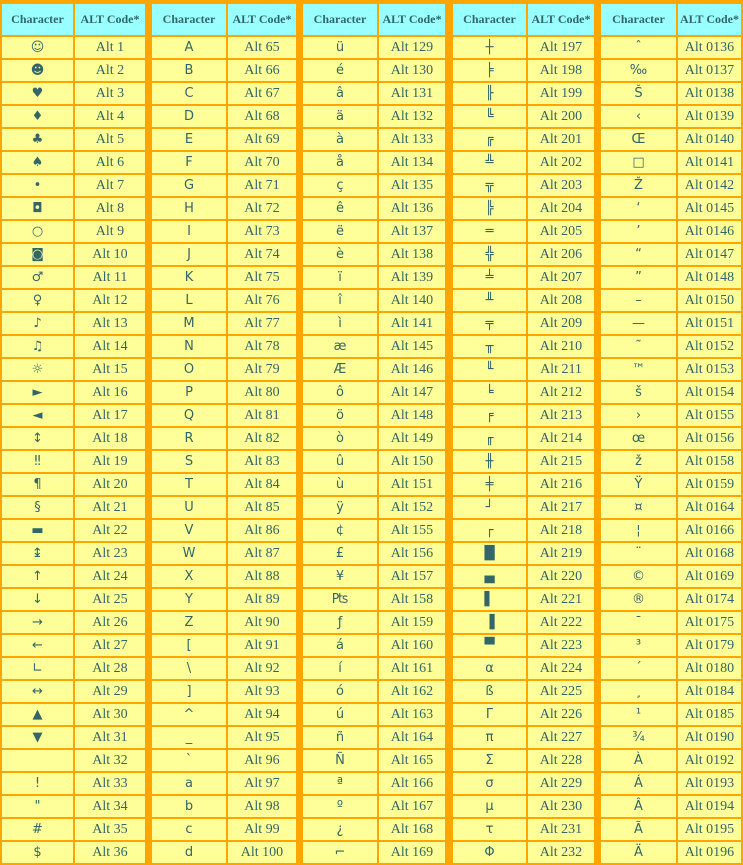 The height and width of the screenshot is (865, 743). Describe the element at coordinates (561, 254) in the screenshot. I see `alt-code-cell: Alt 206` at that location.